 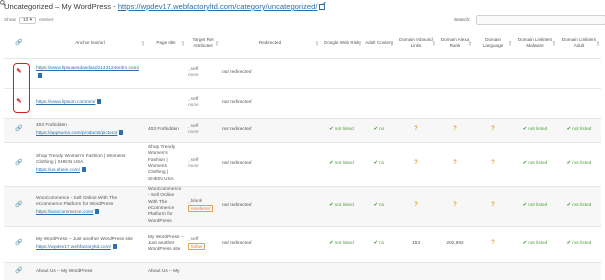 I want to click on search-label: Search:, so click(x=462, y=20).